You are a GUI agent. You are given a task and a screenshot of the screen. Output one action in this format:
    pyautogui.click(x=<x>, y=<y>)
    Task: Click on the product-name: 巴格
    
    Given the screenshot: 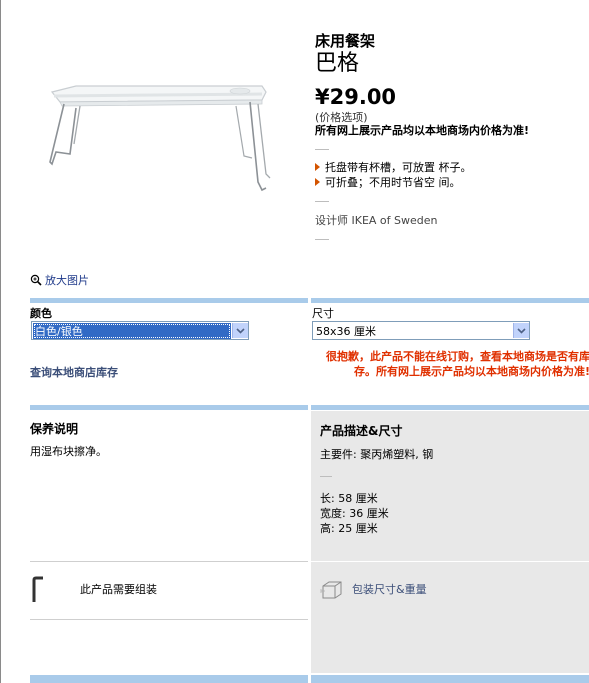 What is the action you would take?
    pyautogui.click(x=337, y=63)
    